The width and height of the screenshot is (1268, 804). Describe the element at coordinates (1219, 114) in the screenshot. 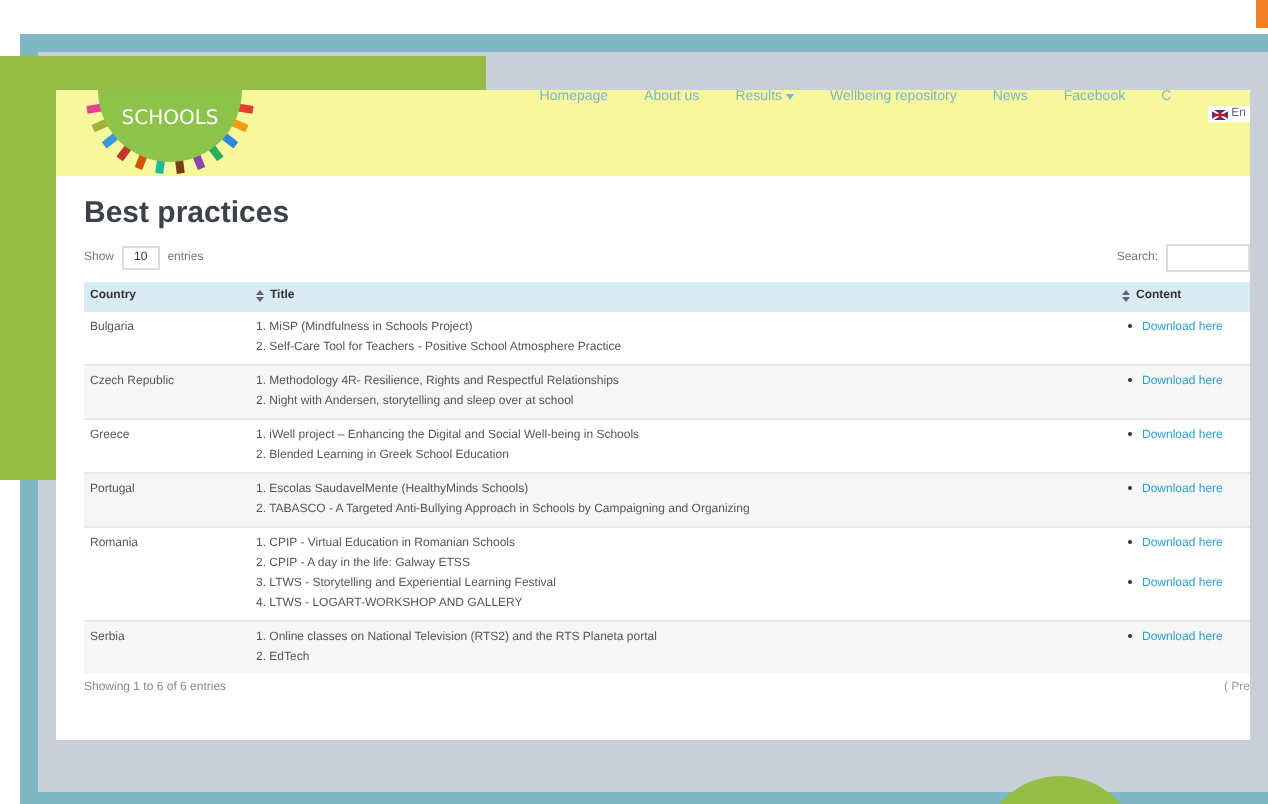

I see `flag-icon` at that location.